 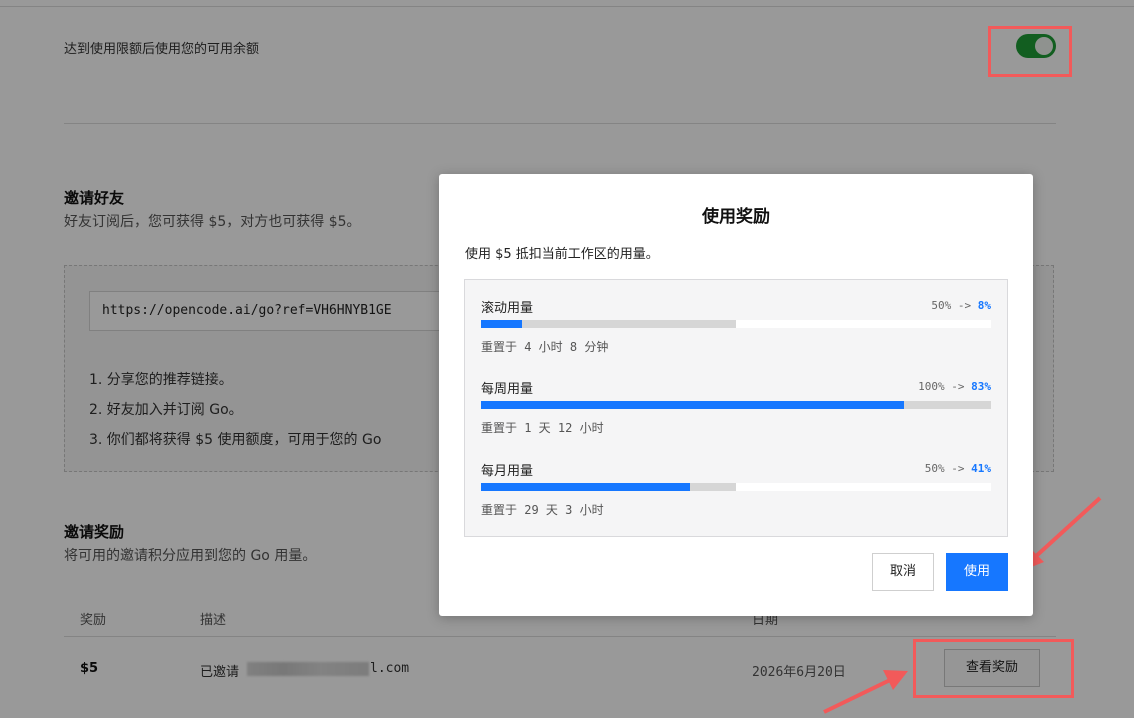 I want to click on usage-name: 每月用量, so click(x=507, y=471).